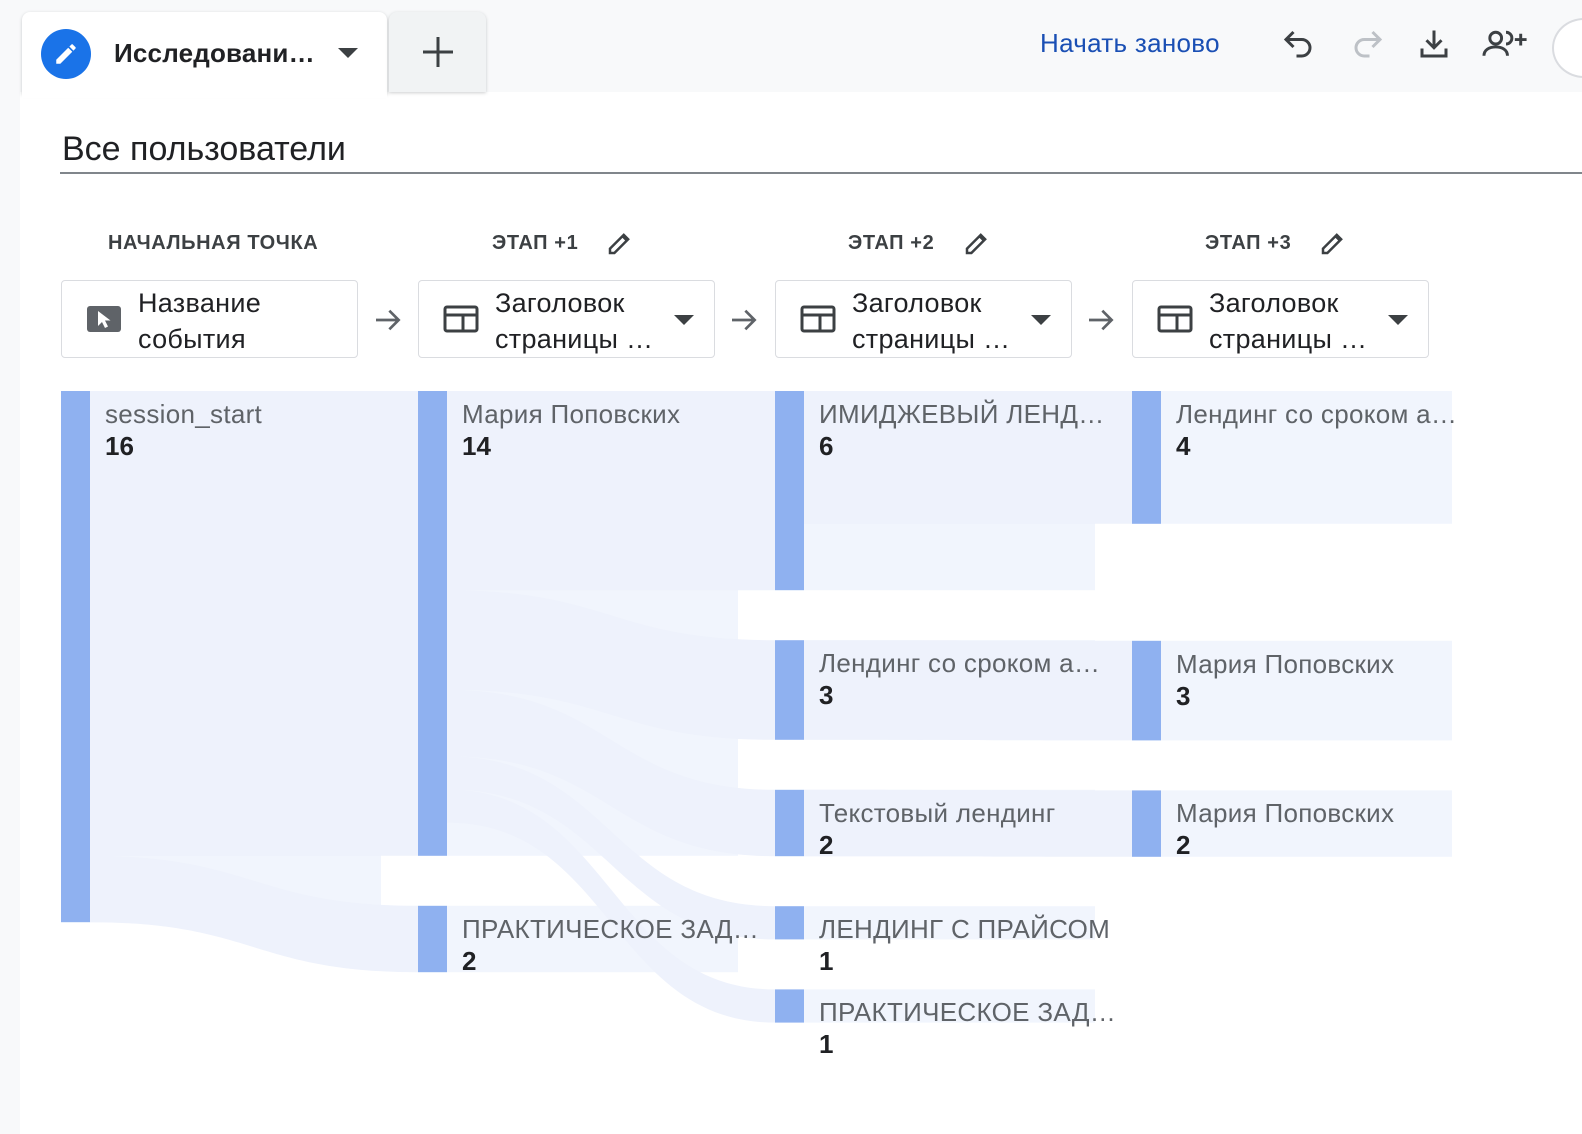 This screenshot has width=1582, height=1134. I want to click on node-value: 14, so click(476, 446).